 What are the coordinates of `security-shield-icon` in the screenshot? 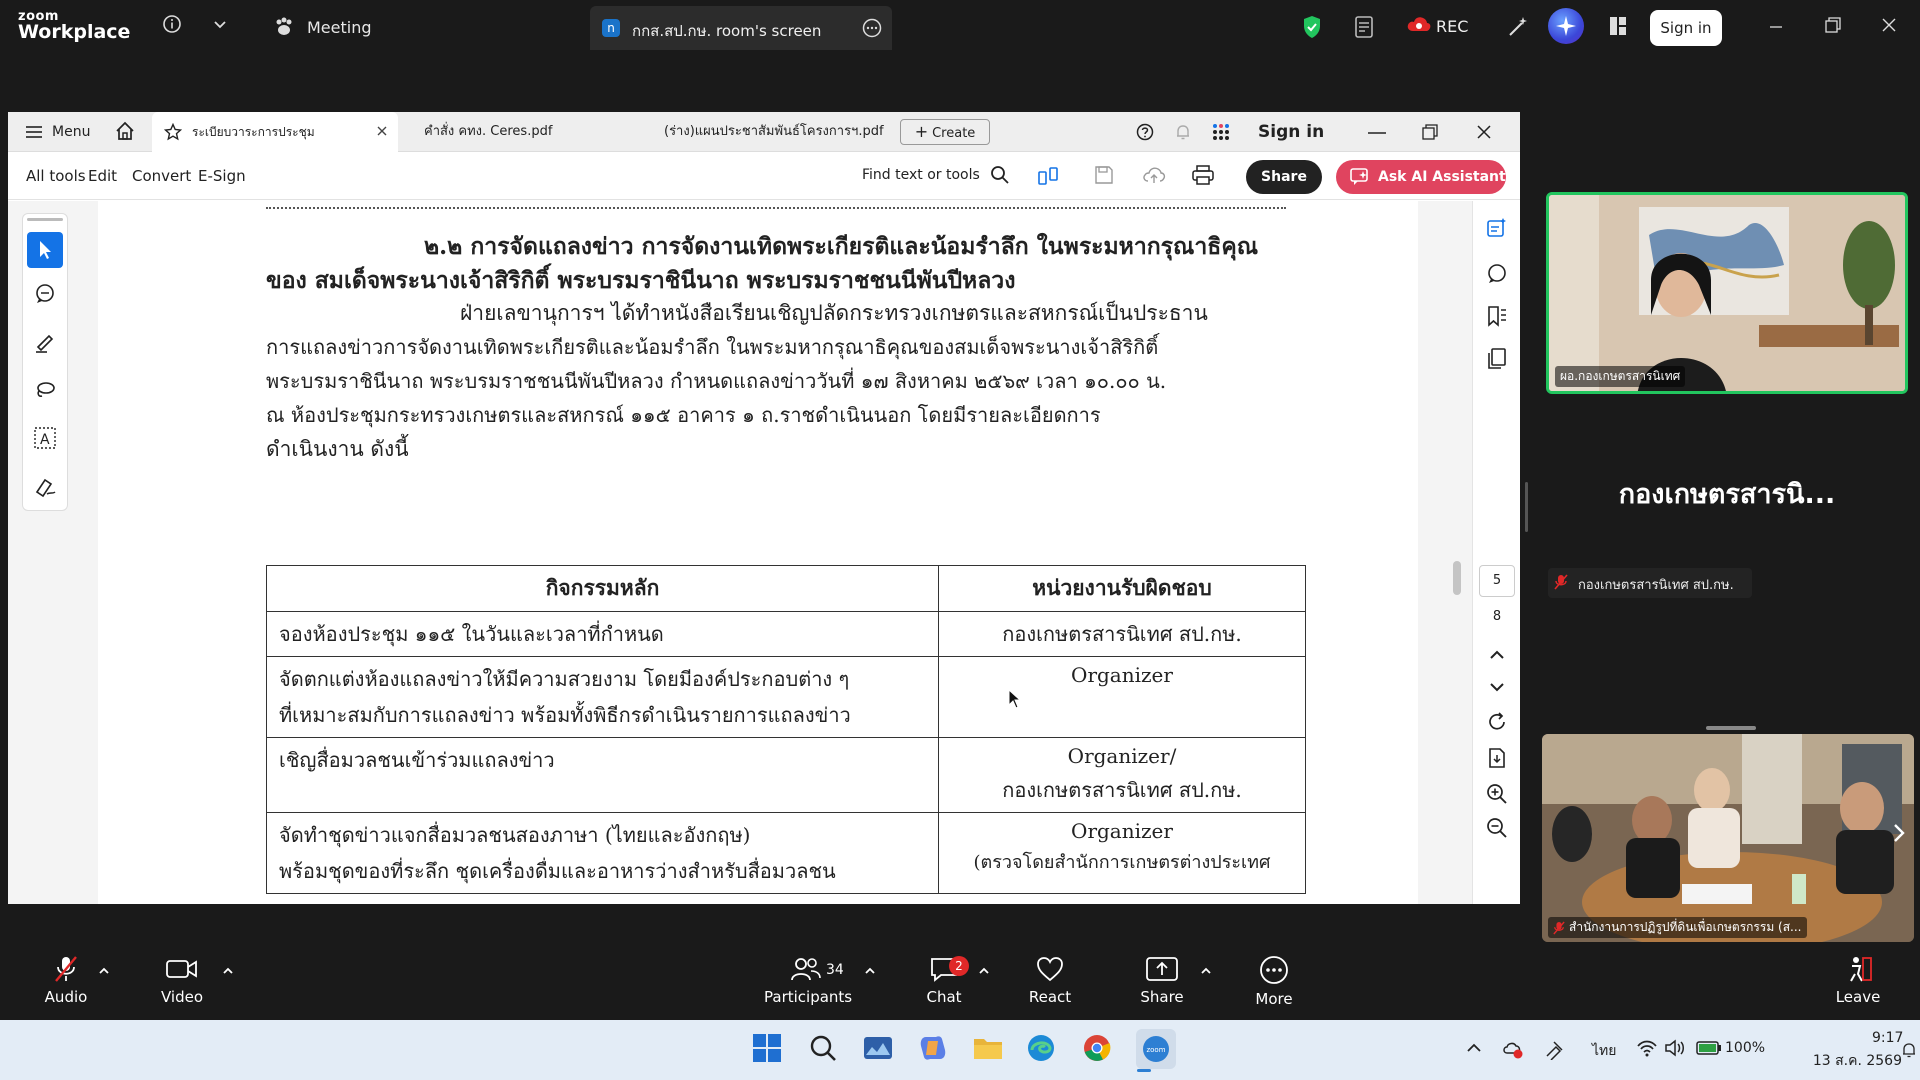 It's located at (1312, 27).